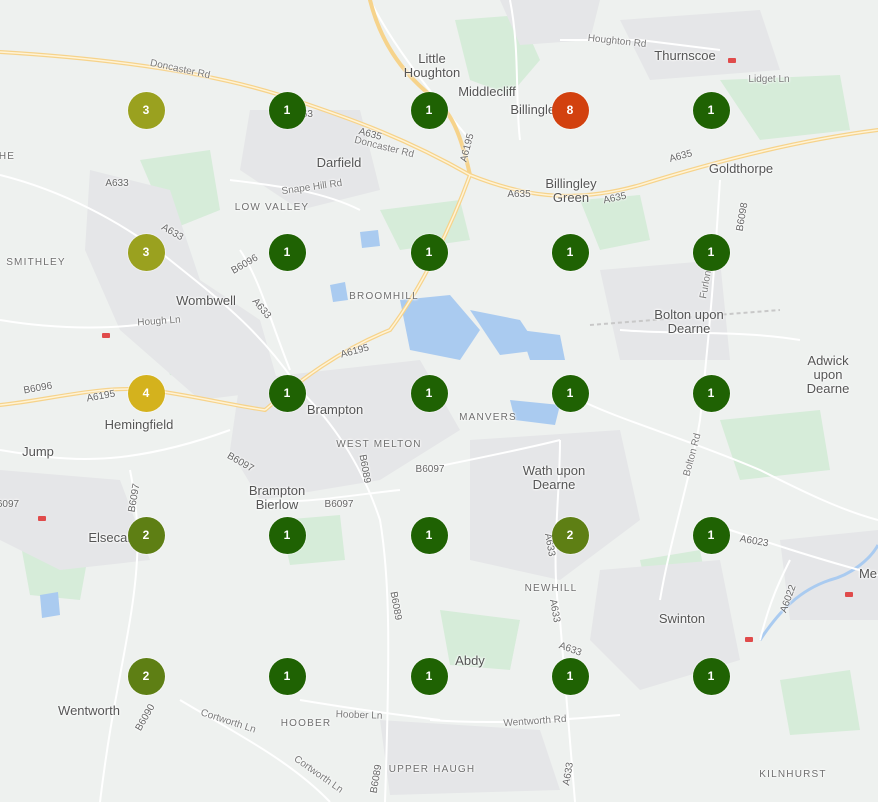  Describe the element at coordinates (38, 451) in the screenshot. I see `label-jump: Jump` at that location.